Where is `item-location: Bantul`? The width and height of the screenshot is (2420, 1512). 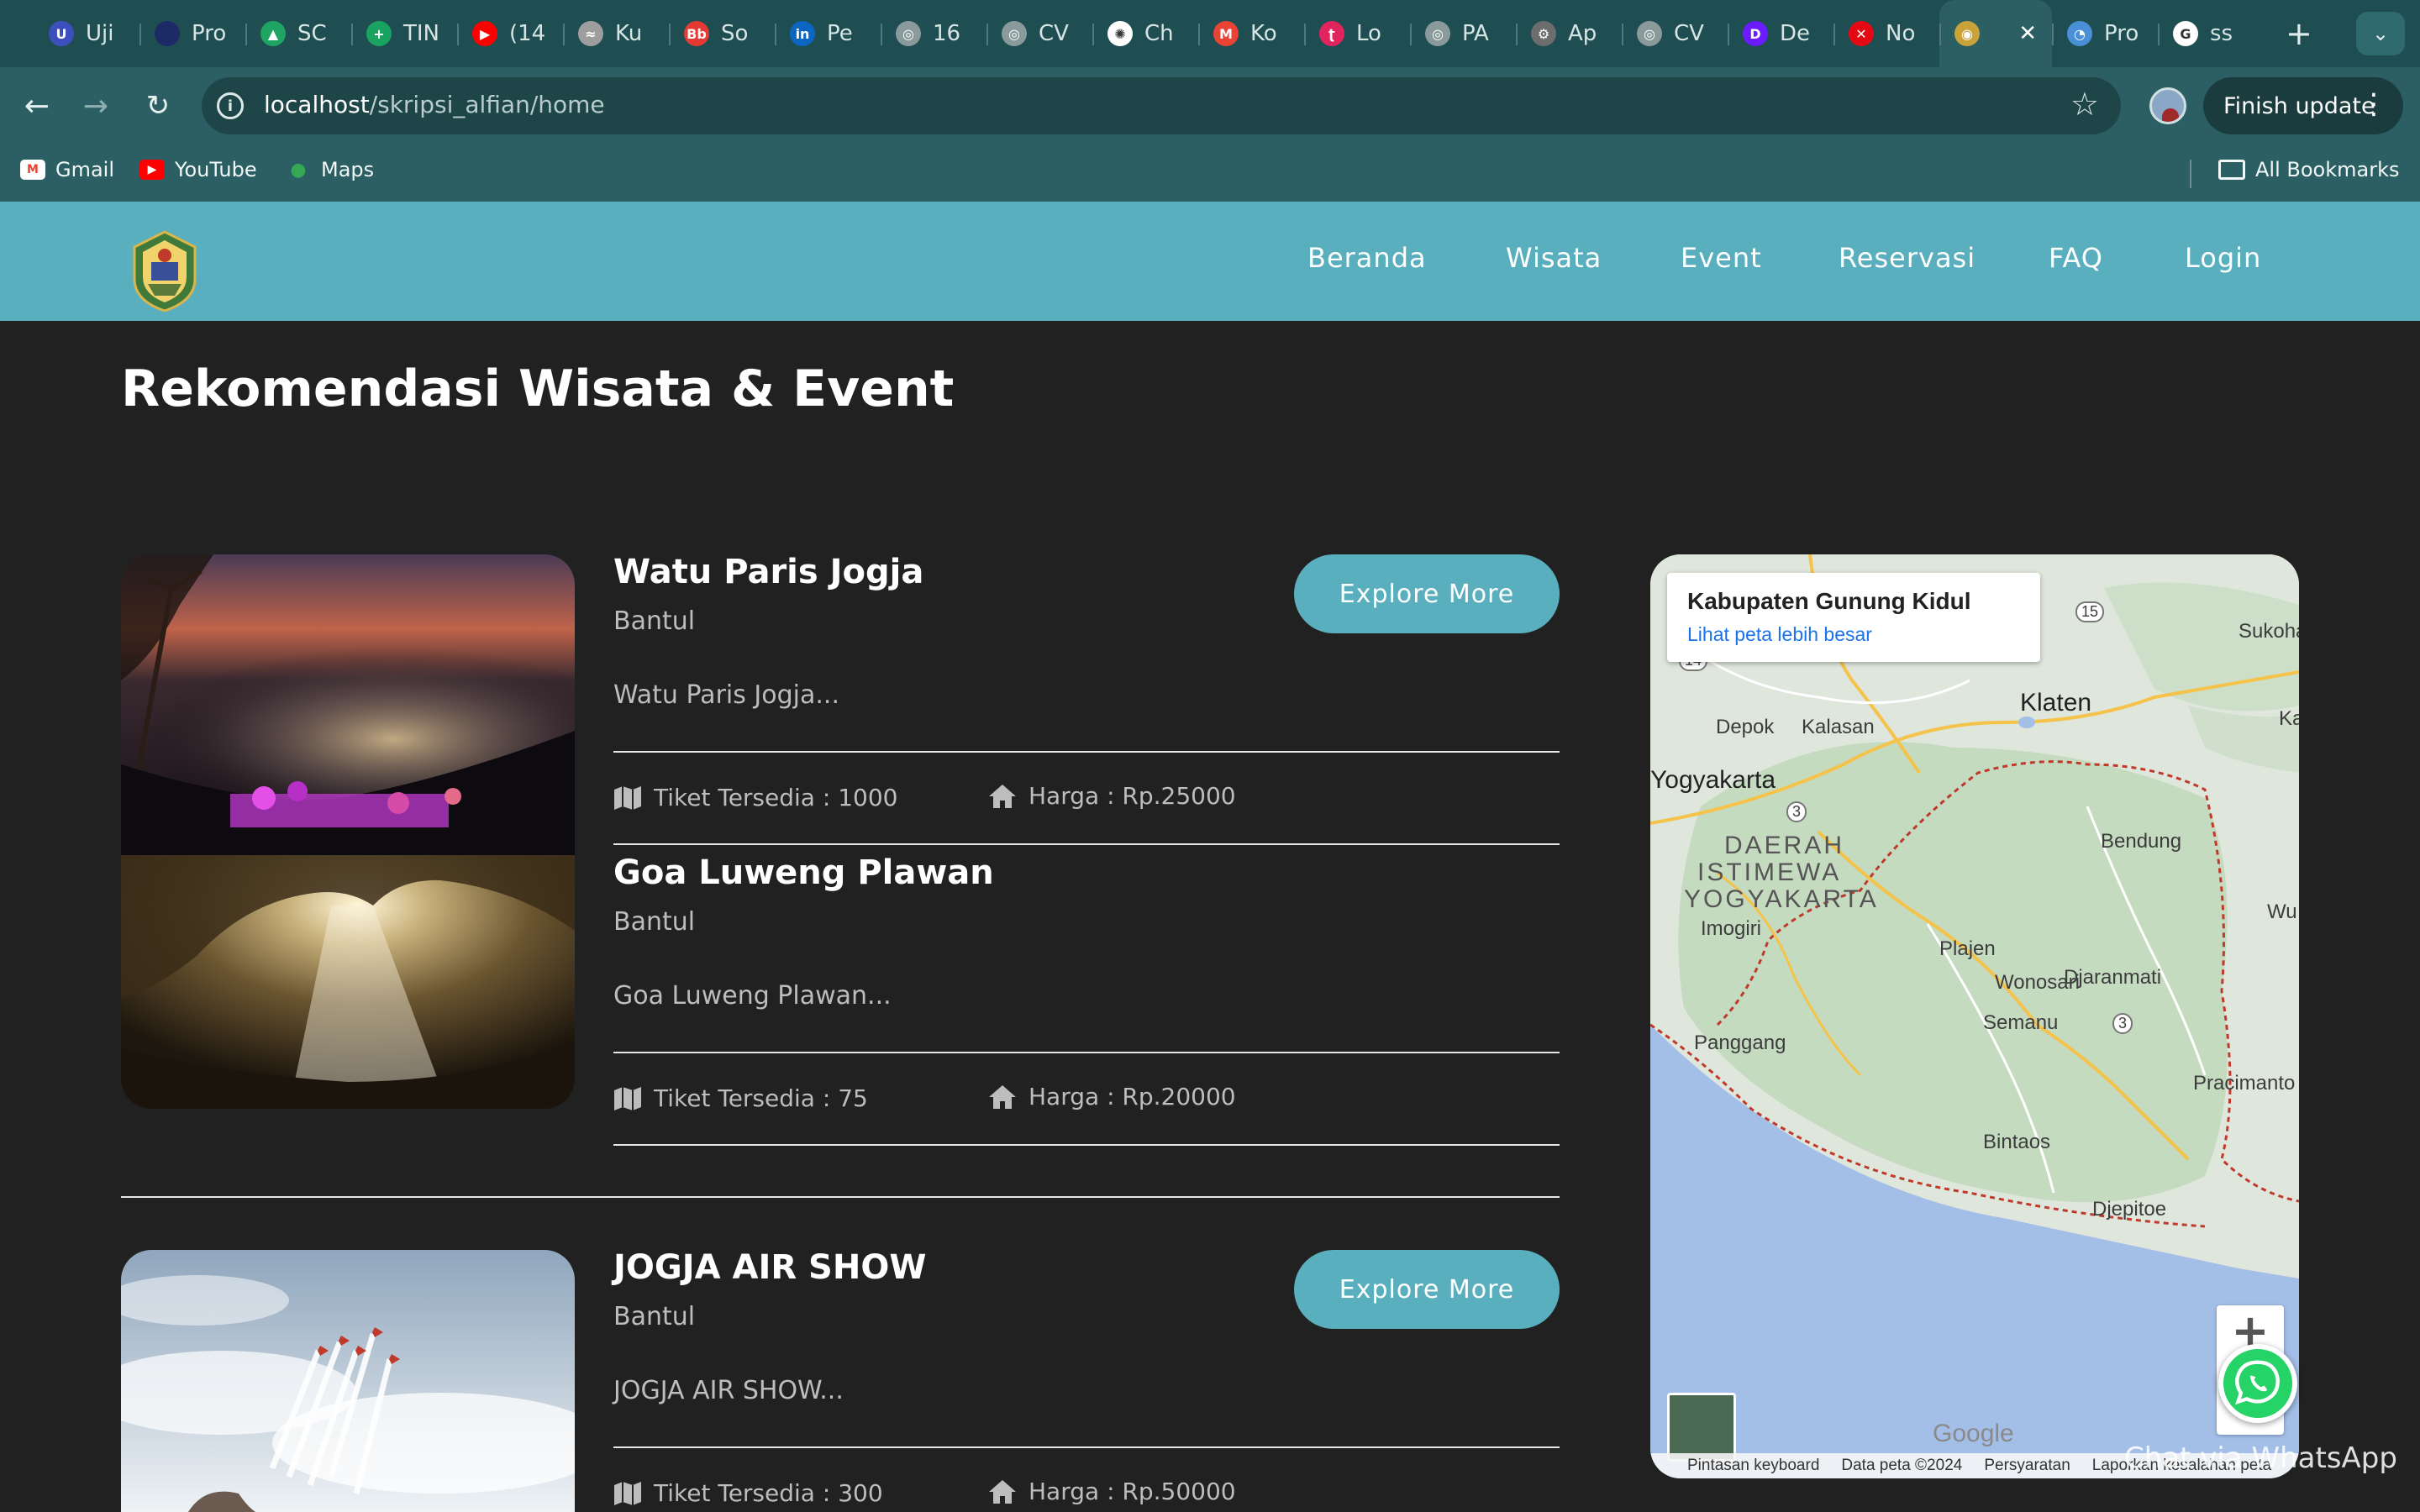
item-location: Bantul is located at coordinates (654, 922).